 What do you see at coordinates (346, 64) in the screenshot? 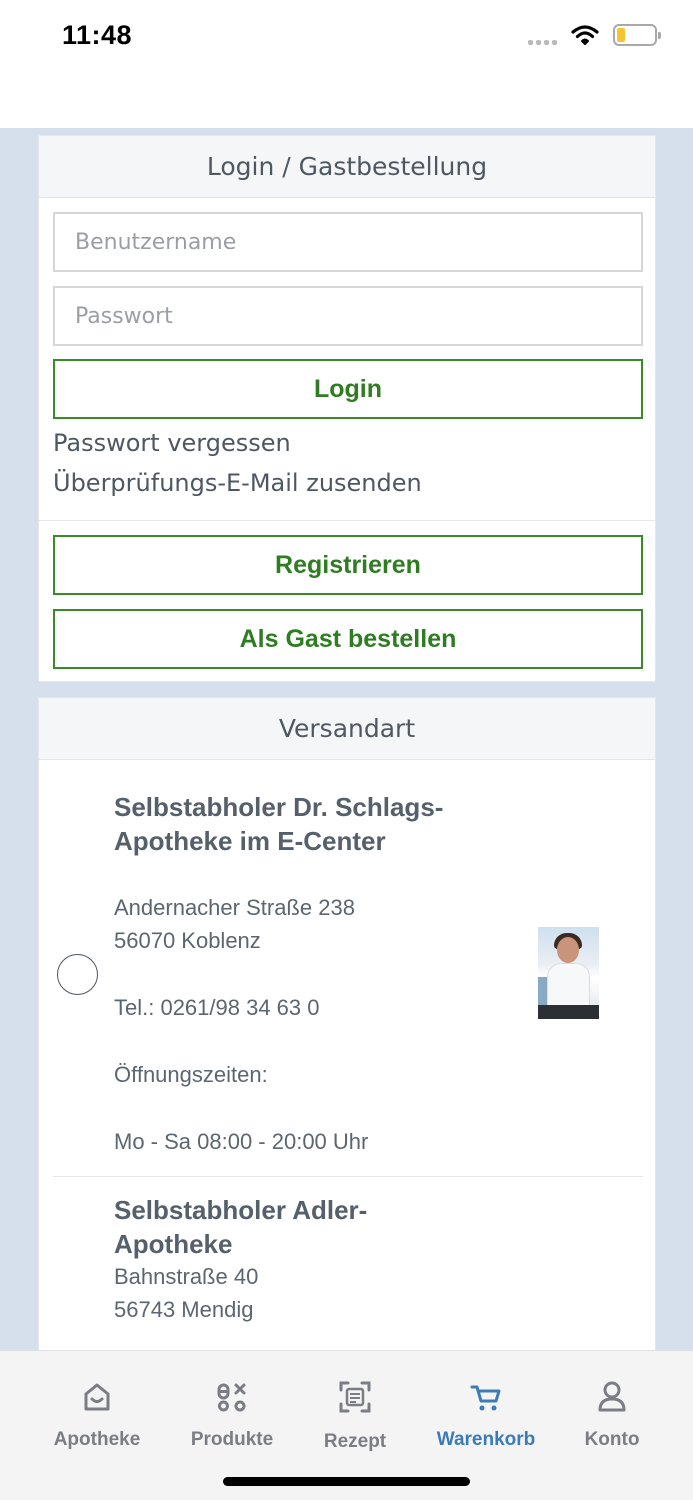
I see `status-bar: 11:48` at bounding box center [346, 64].